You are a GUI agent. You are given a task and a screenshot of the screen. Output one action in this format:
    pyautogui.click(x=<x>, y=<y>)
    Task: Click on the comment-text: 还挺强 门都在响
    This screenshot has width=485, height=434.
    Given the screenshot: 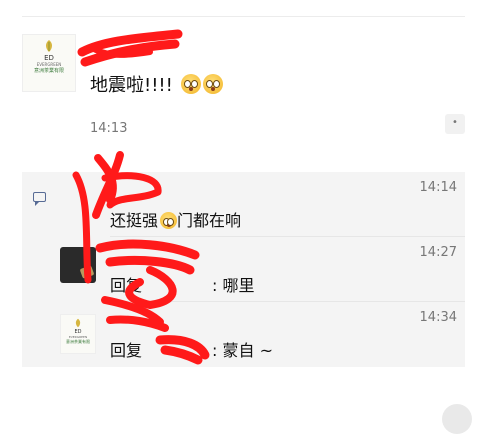 What is the action you would take?
    pyautogui.click(x=176, y=220)
    